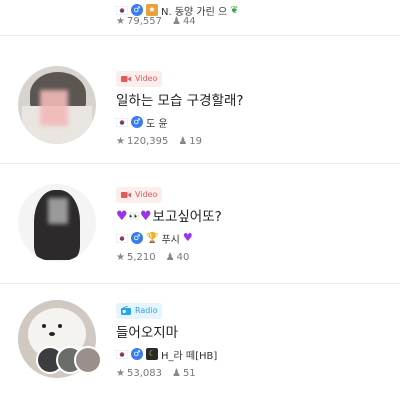 The width and height of the screenshot is (400, 400). I want to click on stats: ★ 53,083 ♟ 51, so click(254, 373).